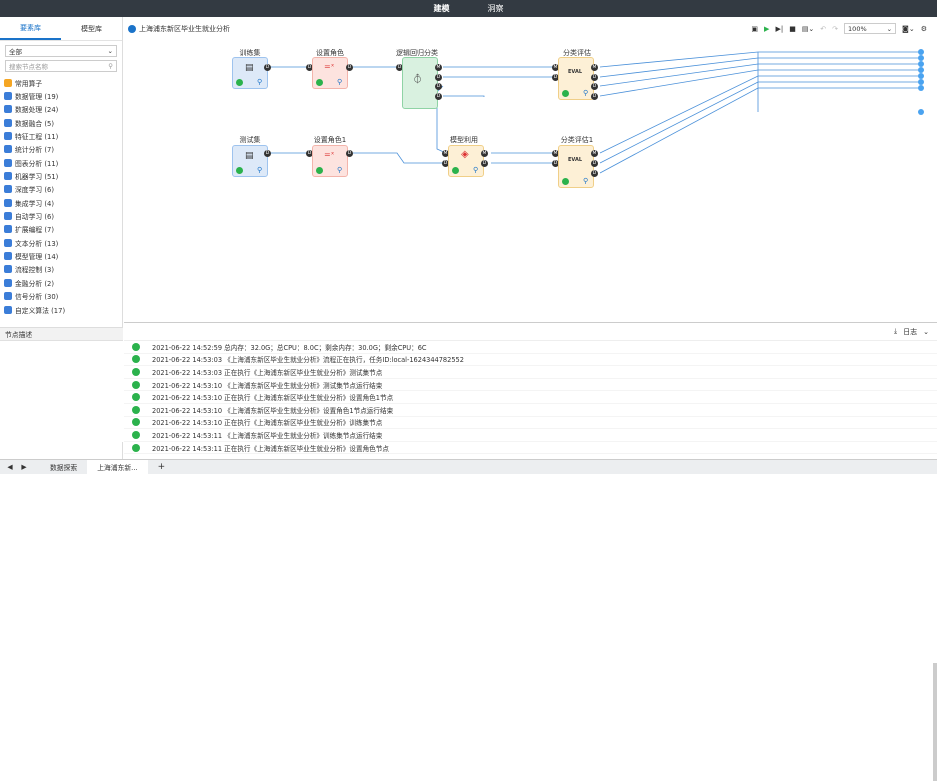 The height and width of the screenshot is (781, 937). Describe the element at coordinates (61, 135) in the screenshot. I see `category-item: 特征工程 (11)` at that location.